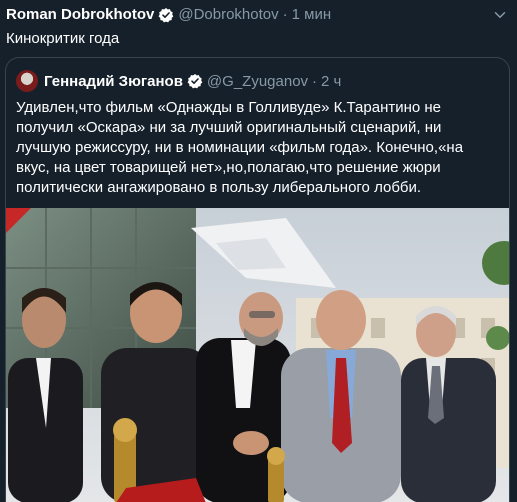 This screenshot has width=517, height=502. I want to click on tweet-text: Кинокритик года, so click(63, 38).